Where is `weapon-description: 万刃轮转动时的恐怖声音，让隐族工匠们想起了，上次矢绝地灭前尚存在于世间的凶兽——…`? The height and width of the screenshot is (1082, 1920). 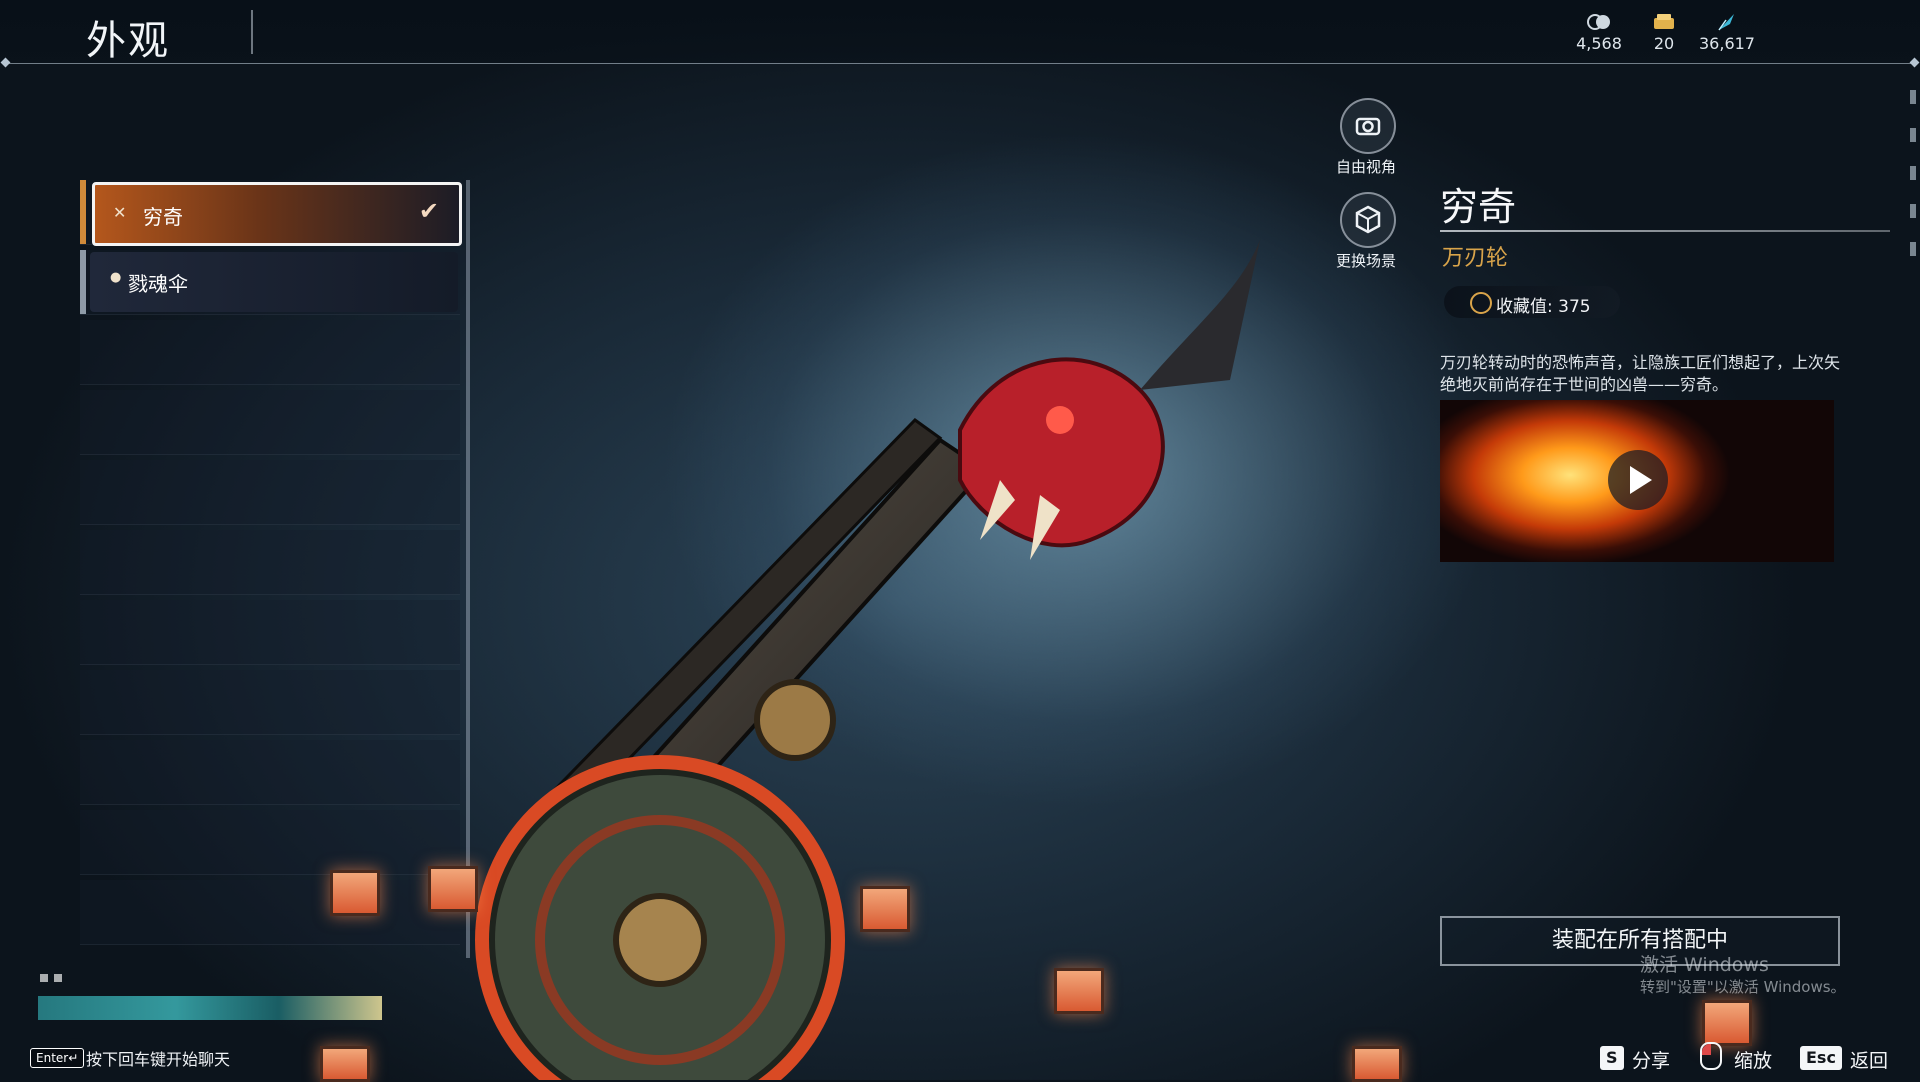
weapon-description: 万刃轮转动时的恐怖声音，让隐族工匠们想起了，上次矢绝地灭前尚存在于世间的凶兽——… is located at coordinates (1640, 373).